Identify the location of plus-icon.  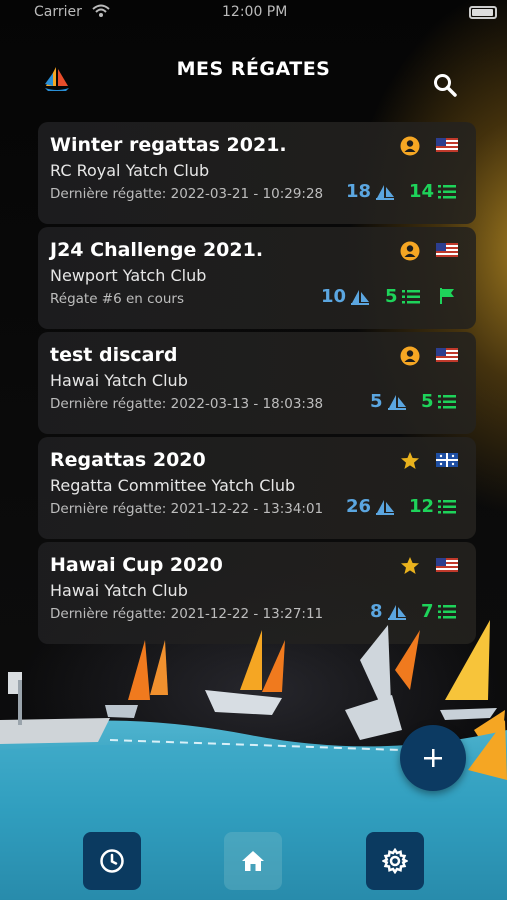
(433, 758).